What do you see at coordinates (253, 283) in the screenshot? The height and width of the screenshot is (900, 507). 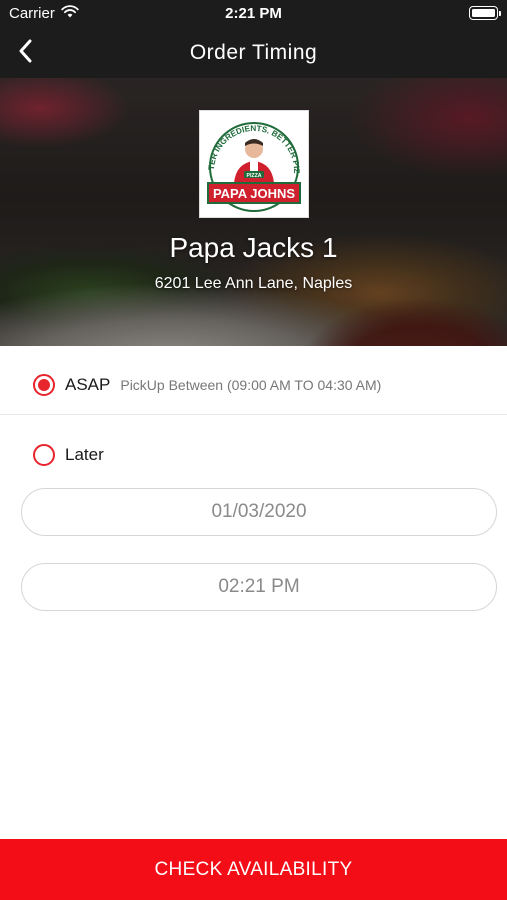 I see `store-address: 6201 Lee Ann Lane, Naples` at bounding box center [253, 283].